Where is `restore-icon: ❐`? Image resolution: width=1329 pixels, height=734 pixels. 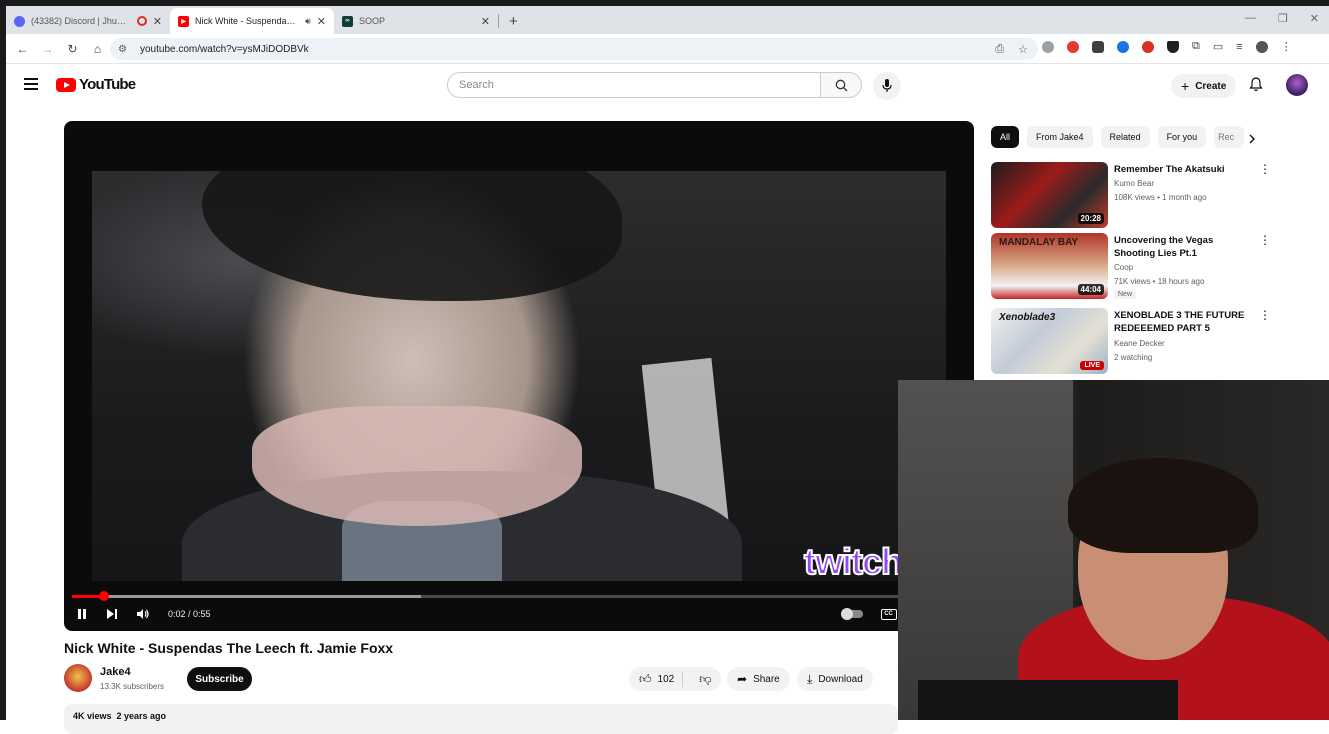 restore-icon: ❐ is located at coordinates (1283, 18).